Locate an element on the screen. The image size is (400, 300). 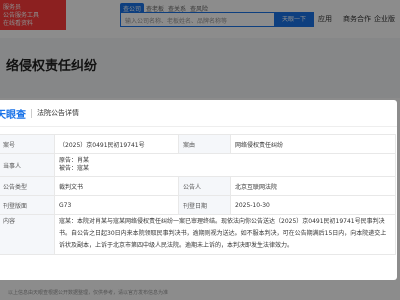
tianyancha-logo: 天眼查 is located at coordinates (13, 115).